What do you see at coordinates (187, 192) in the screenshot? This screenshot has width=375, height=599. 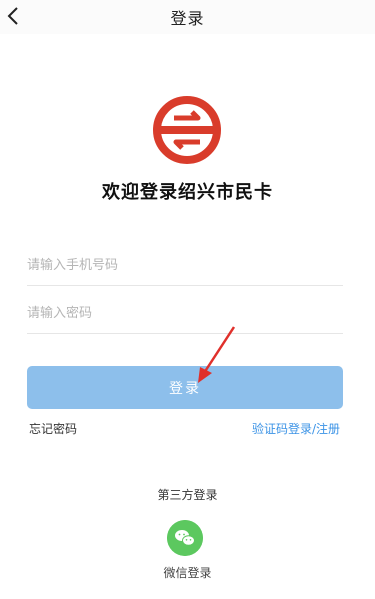 I see `welcome-heading: 欢迎登录绍兴市民卡` at bounding box center [187, 192].